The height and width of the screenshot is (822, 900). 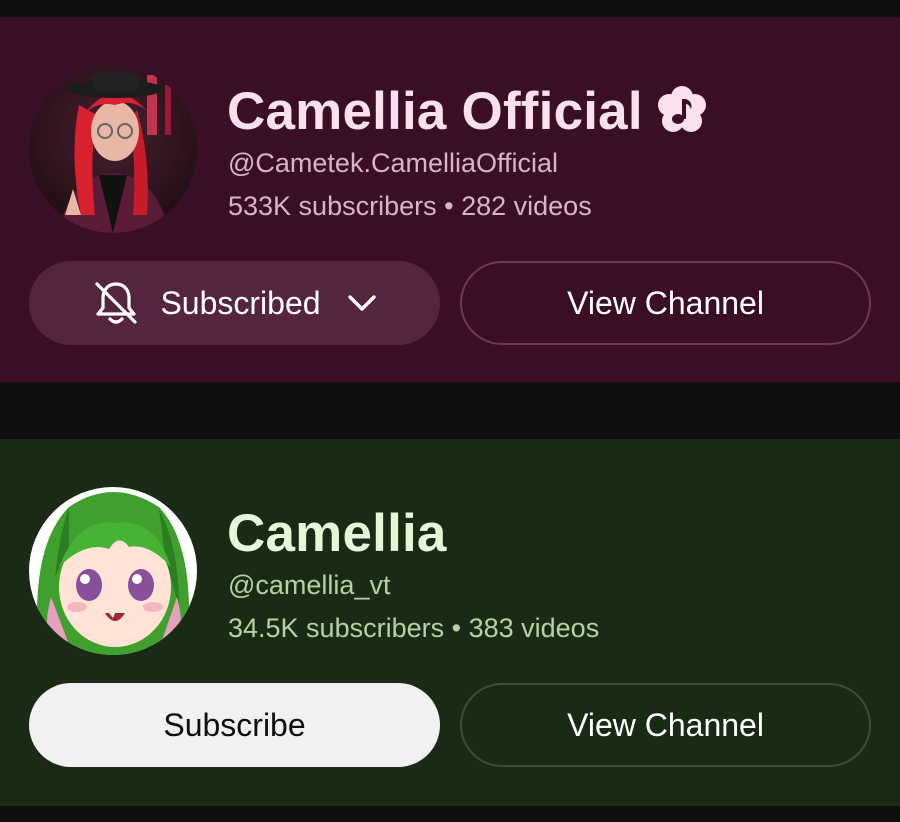 What do you see at coordinates (332, 206) in the screenshot?
I see `subscriber-count: 533K subscribers` at bounding box center [332, 206].